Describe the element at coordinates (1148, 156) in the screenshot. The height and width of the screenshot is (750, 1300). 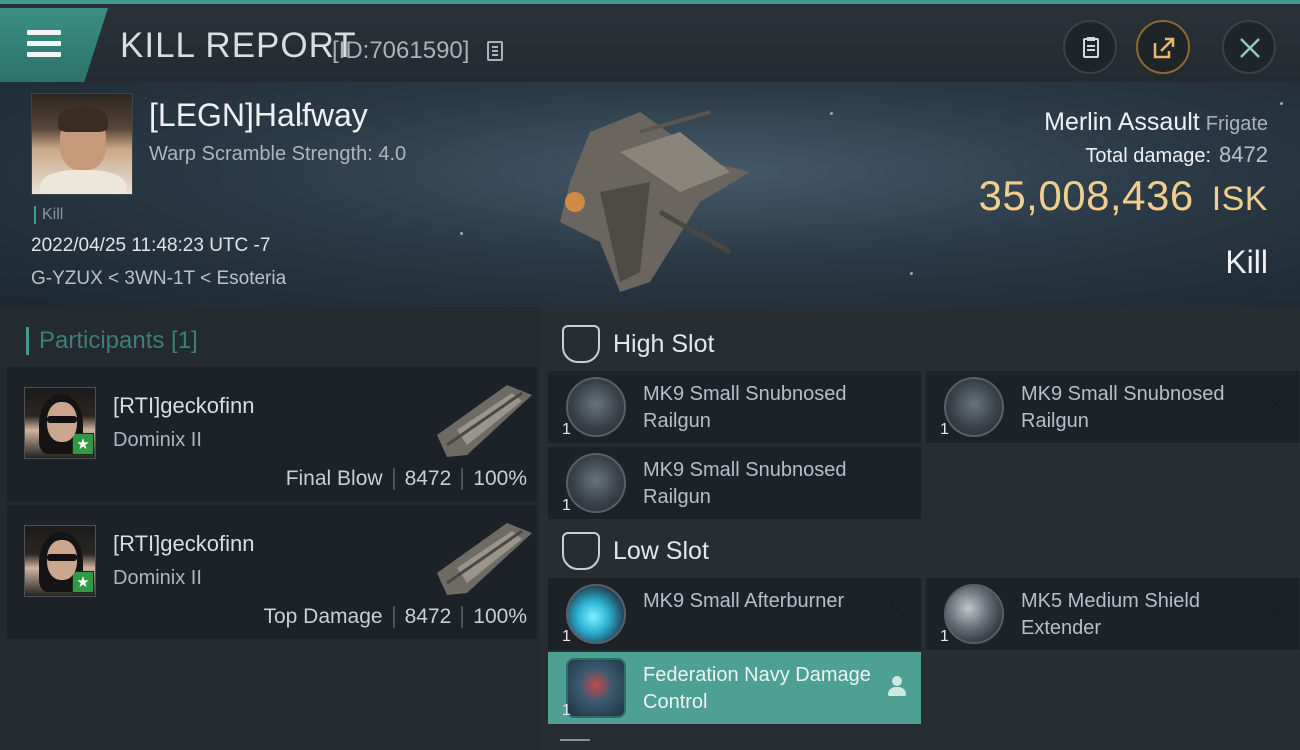
I see `total-damage-label: Total damage:` at that location.